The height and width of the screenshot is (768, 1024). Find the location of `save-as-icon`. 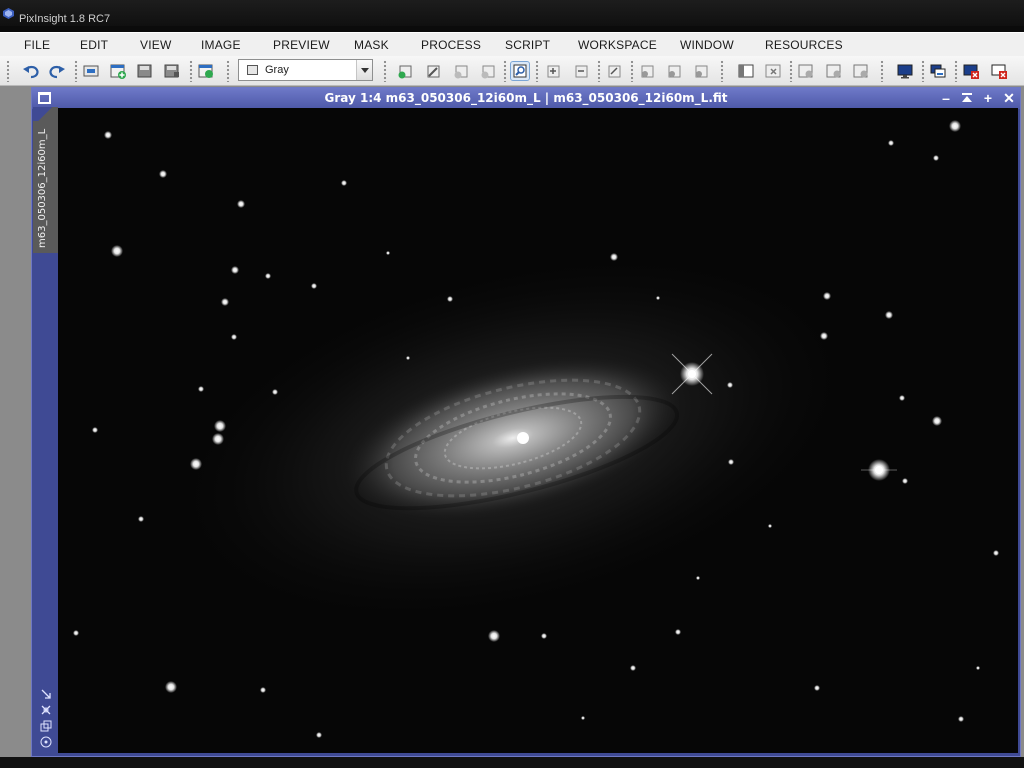

save-as-icon is located at coordinates (172, 71).